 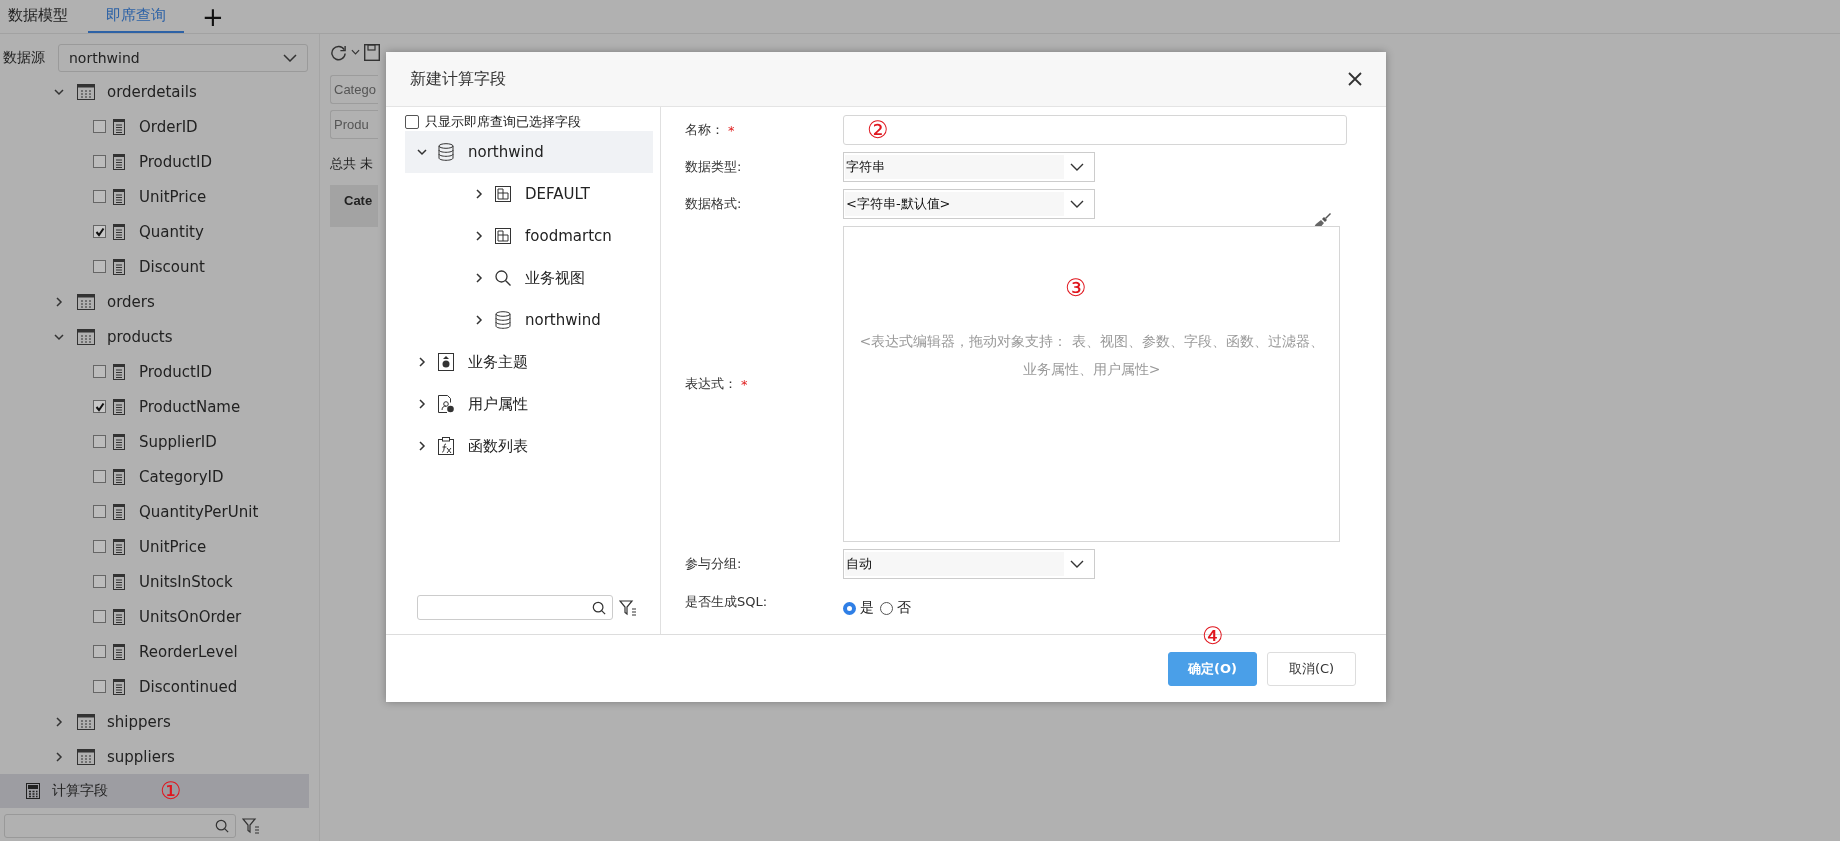 What do you see at coordinates (354, 206) in the screenshot?
I see `column-header: Cate` at bounding box center [354, 206].